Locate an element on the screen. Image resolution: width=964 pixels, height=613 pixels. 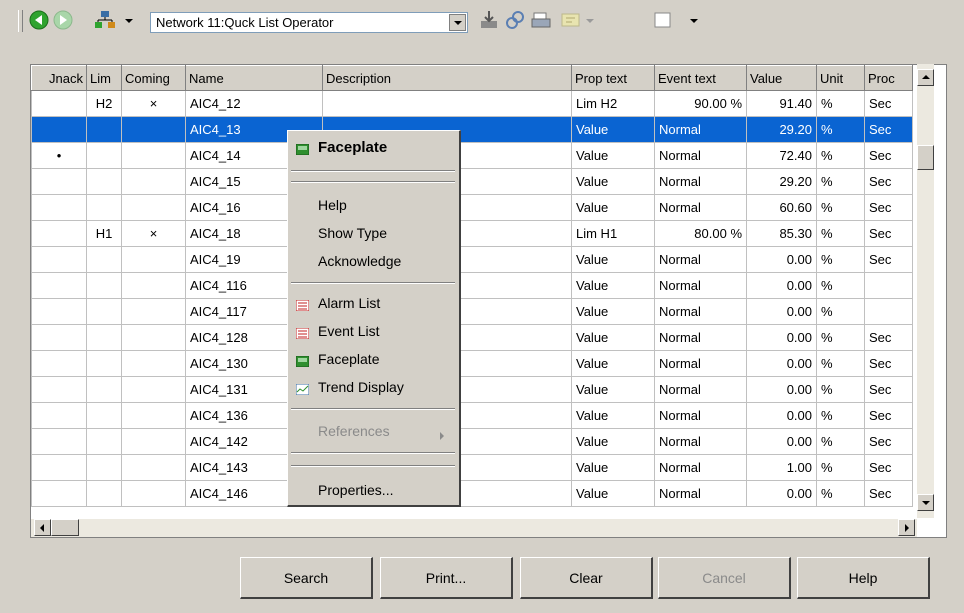
col-header-description: Description is located at coordinates (447, 78).